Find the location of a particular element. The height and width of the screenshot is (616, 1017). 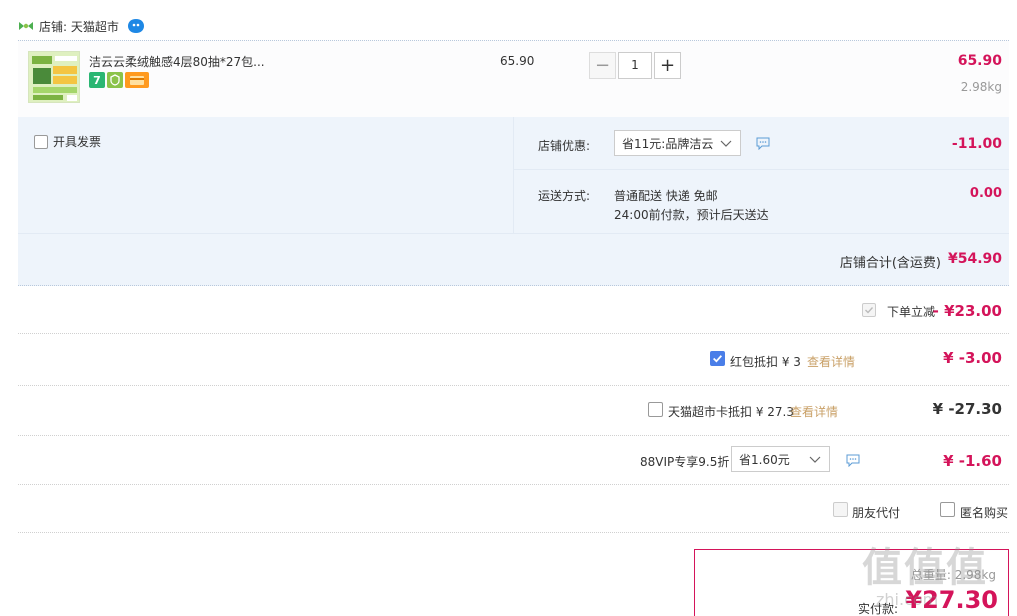

tmall-card-amount: ¥ -27.30 is located at coordinates (967, 409).